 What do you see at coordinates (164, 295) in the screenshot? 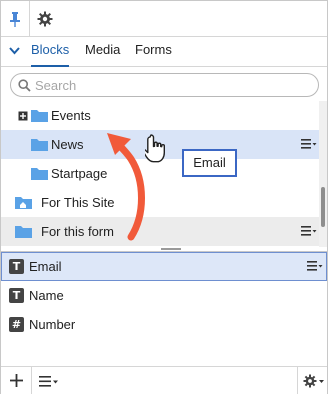
I see `field-item-name: T Name` at bounding box center [164, 295].